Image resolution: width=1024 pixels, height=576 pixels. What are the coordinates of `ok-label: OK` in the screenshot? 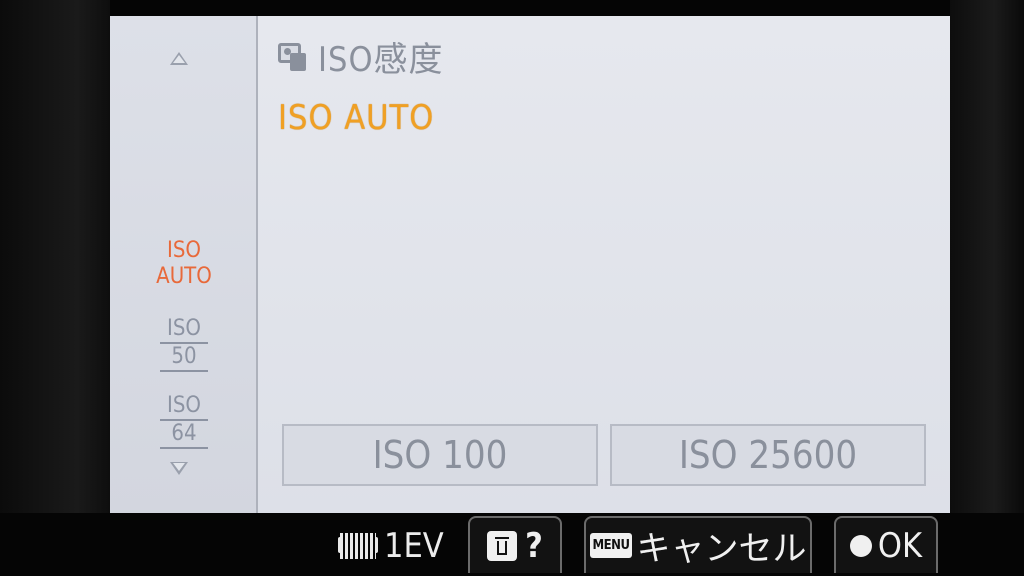 It's located at (900, 545).